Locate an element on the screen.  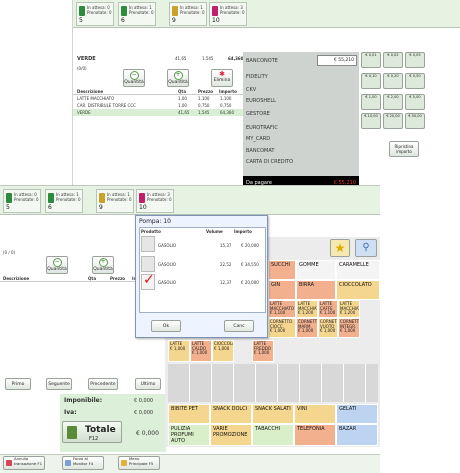
note-10-button: € 10,00 is located at coordinates (371, 121).